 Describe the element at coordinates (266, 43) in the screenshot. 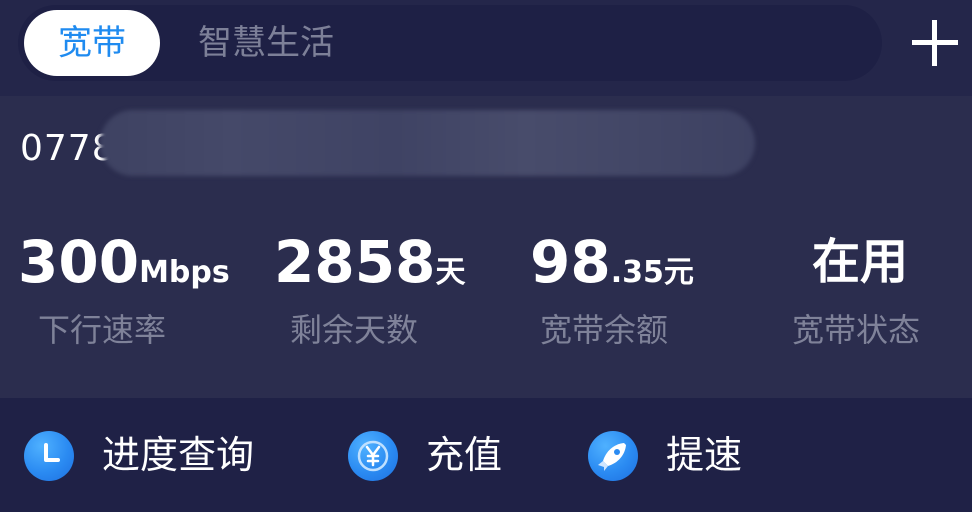

I see `tab-smart-life: 智慧生活` at that location.